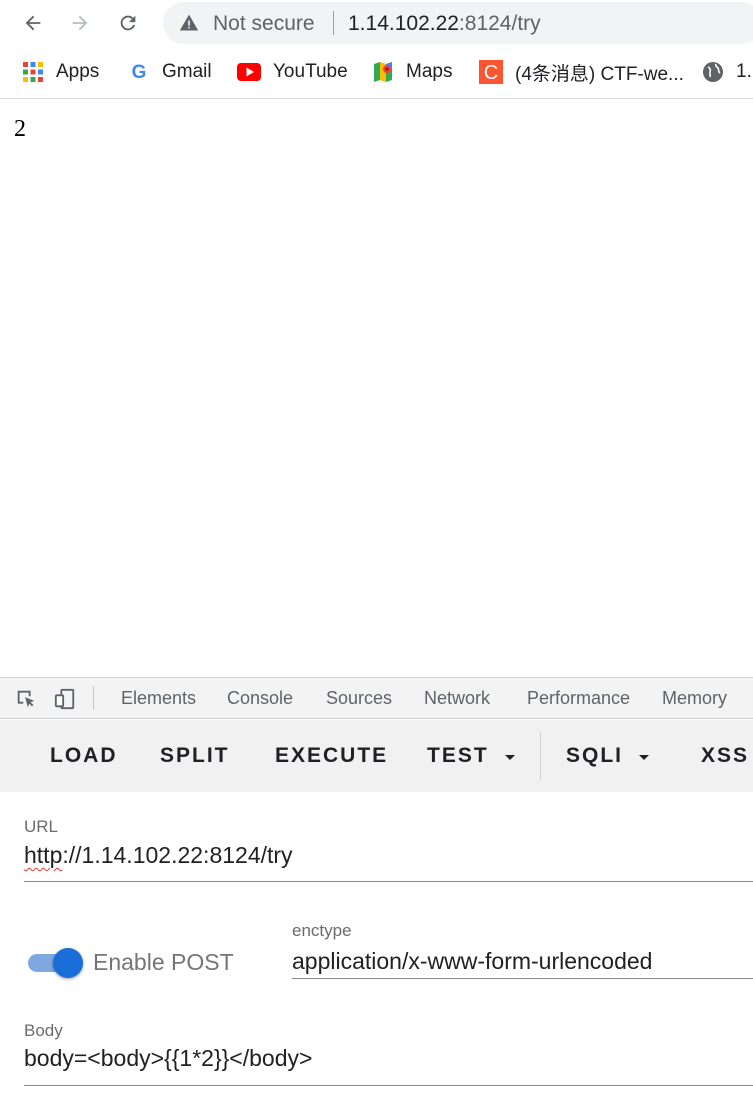 The width and height of the screenshot is (753, 1110). I want to click on bookmark-label: YouTube, so click(310, 71).